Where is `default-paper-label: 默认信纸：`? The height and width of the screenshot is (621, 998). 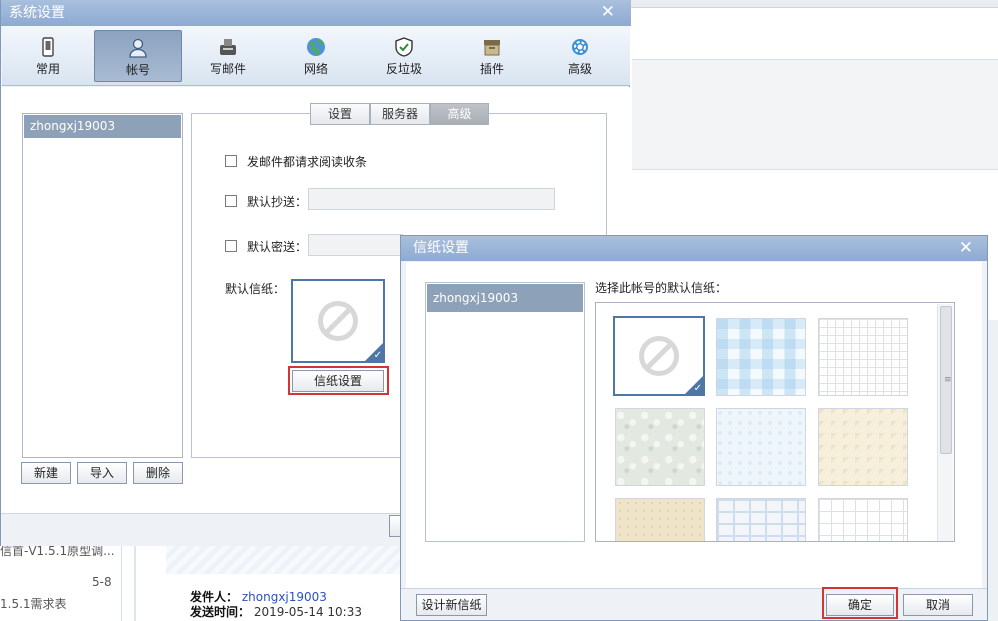
default-paper-label: 默认信纸： is located at coordinates (255, 289).